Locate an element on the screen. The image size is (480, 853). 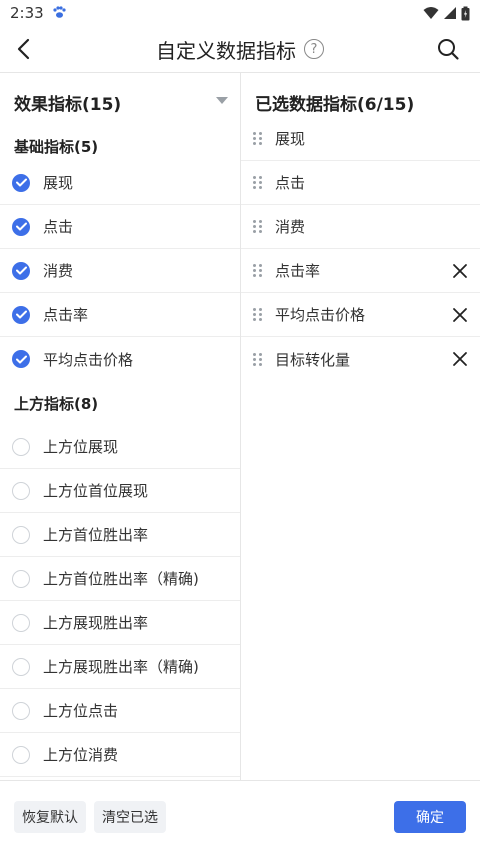
metric-item: 上方展现胜出率 is located at coordinates (120, 623).